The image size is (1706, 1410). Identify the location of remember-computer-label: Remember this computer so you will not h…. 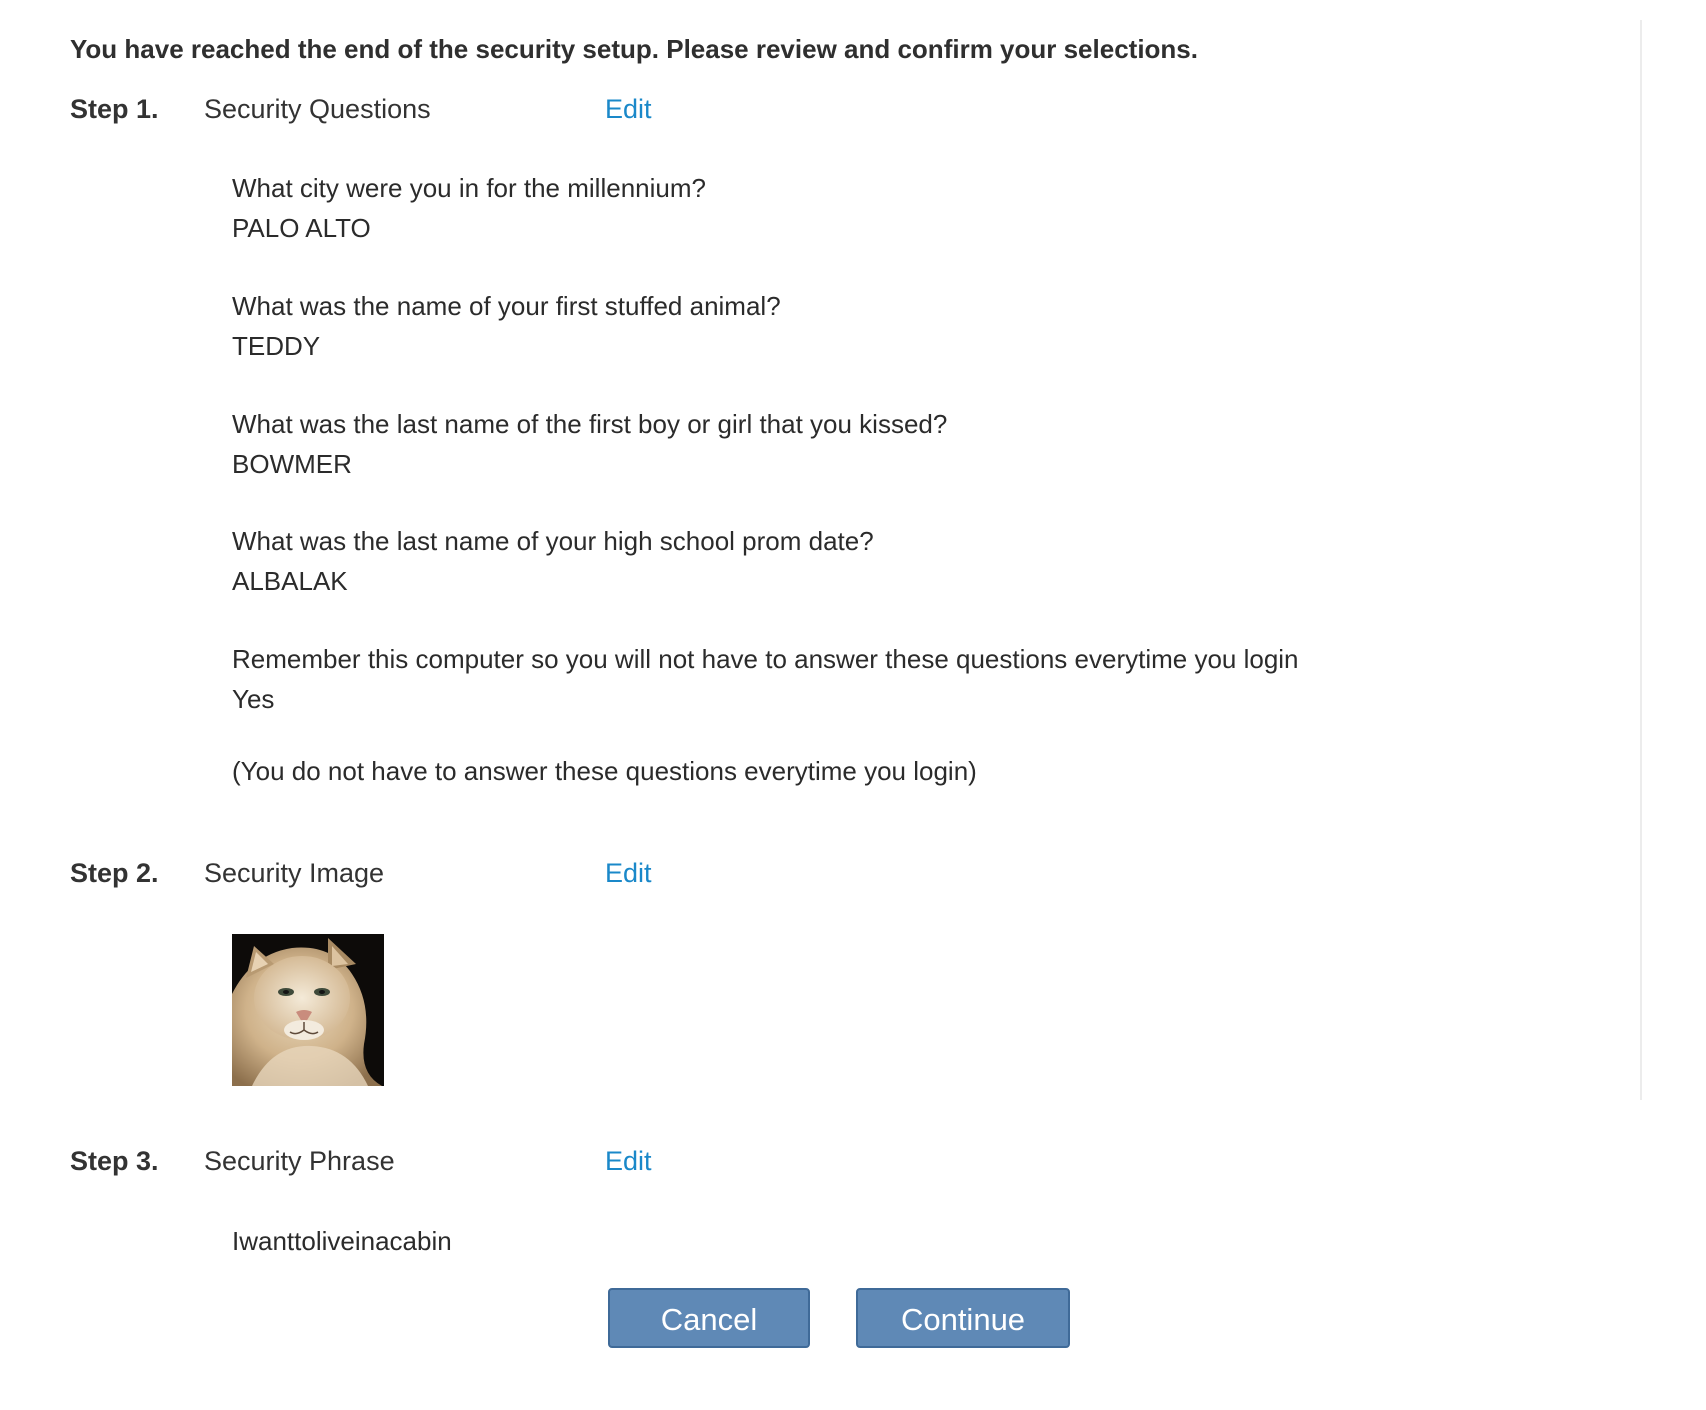
(765, 659).